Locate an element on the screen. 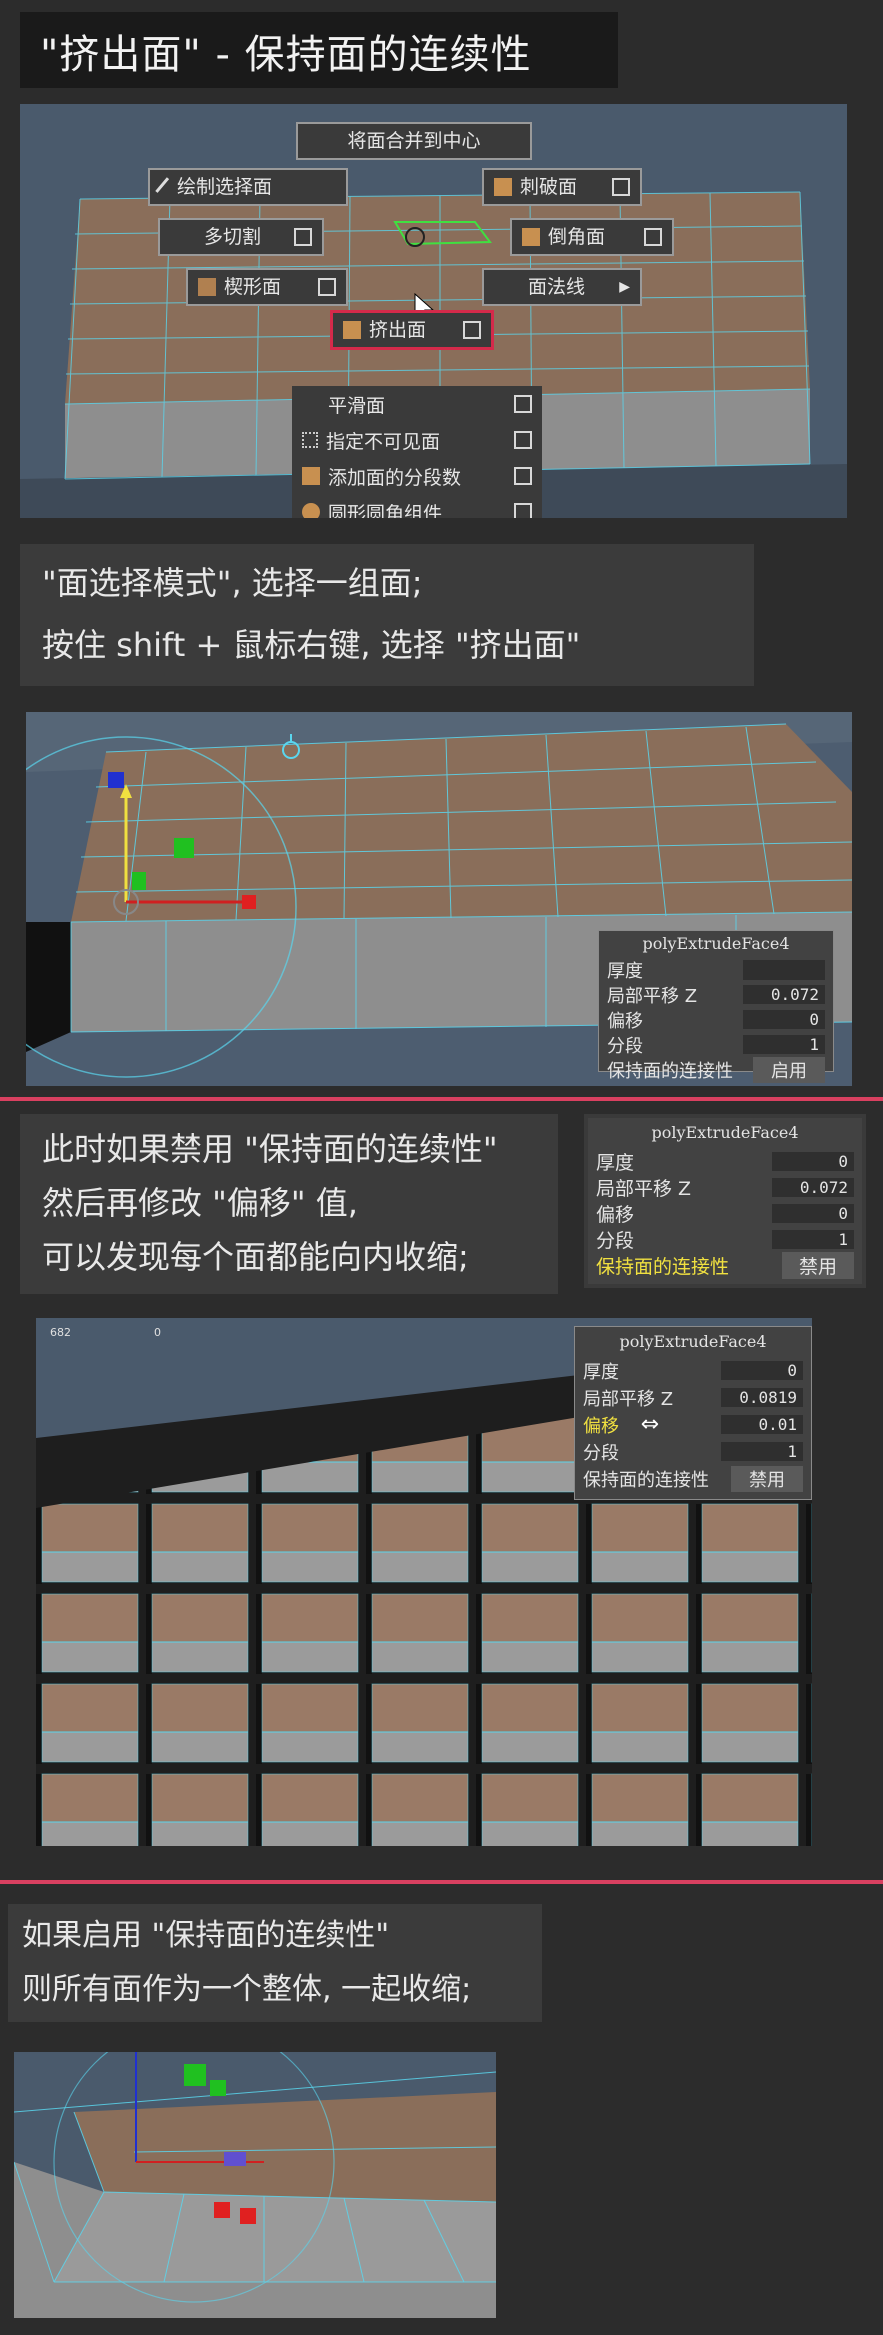 The width and height of the screenshot is (883, 2335). attr-row-thickness: 厚度 0 is located at coordinates (725, 1161).